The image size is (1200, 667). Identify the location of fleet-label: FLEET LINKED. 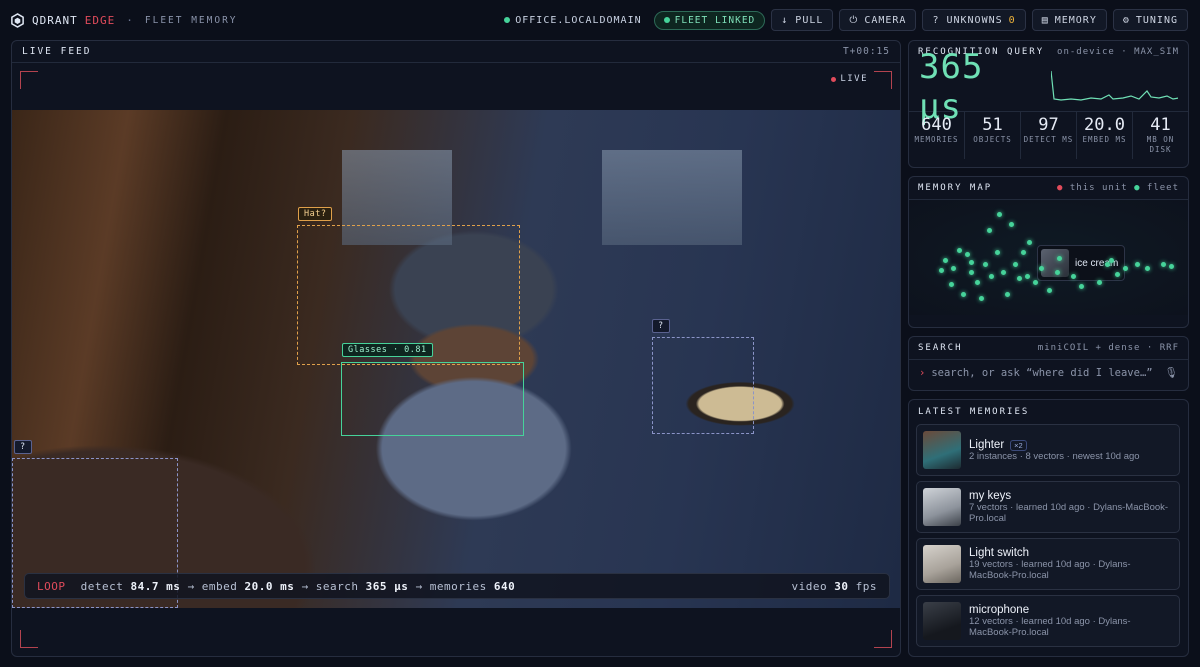
(715, 20).